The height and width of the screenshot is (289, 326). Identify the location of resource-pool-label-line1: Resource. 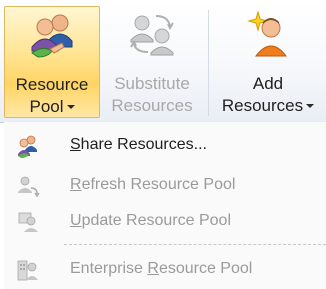
(52, 84).